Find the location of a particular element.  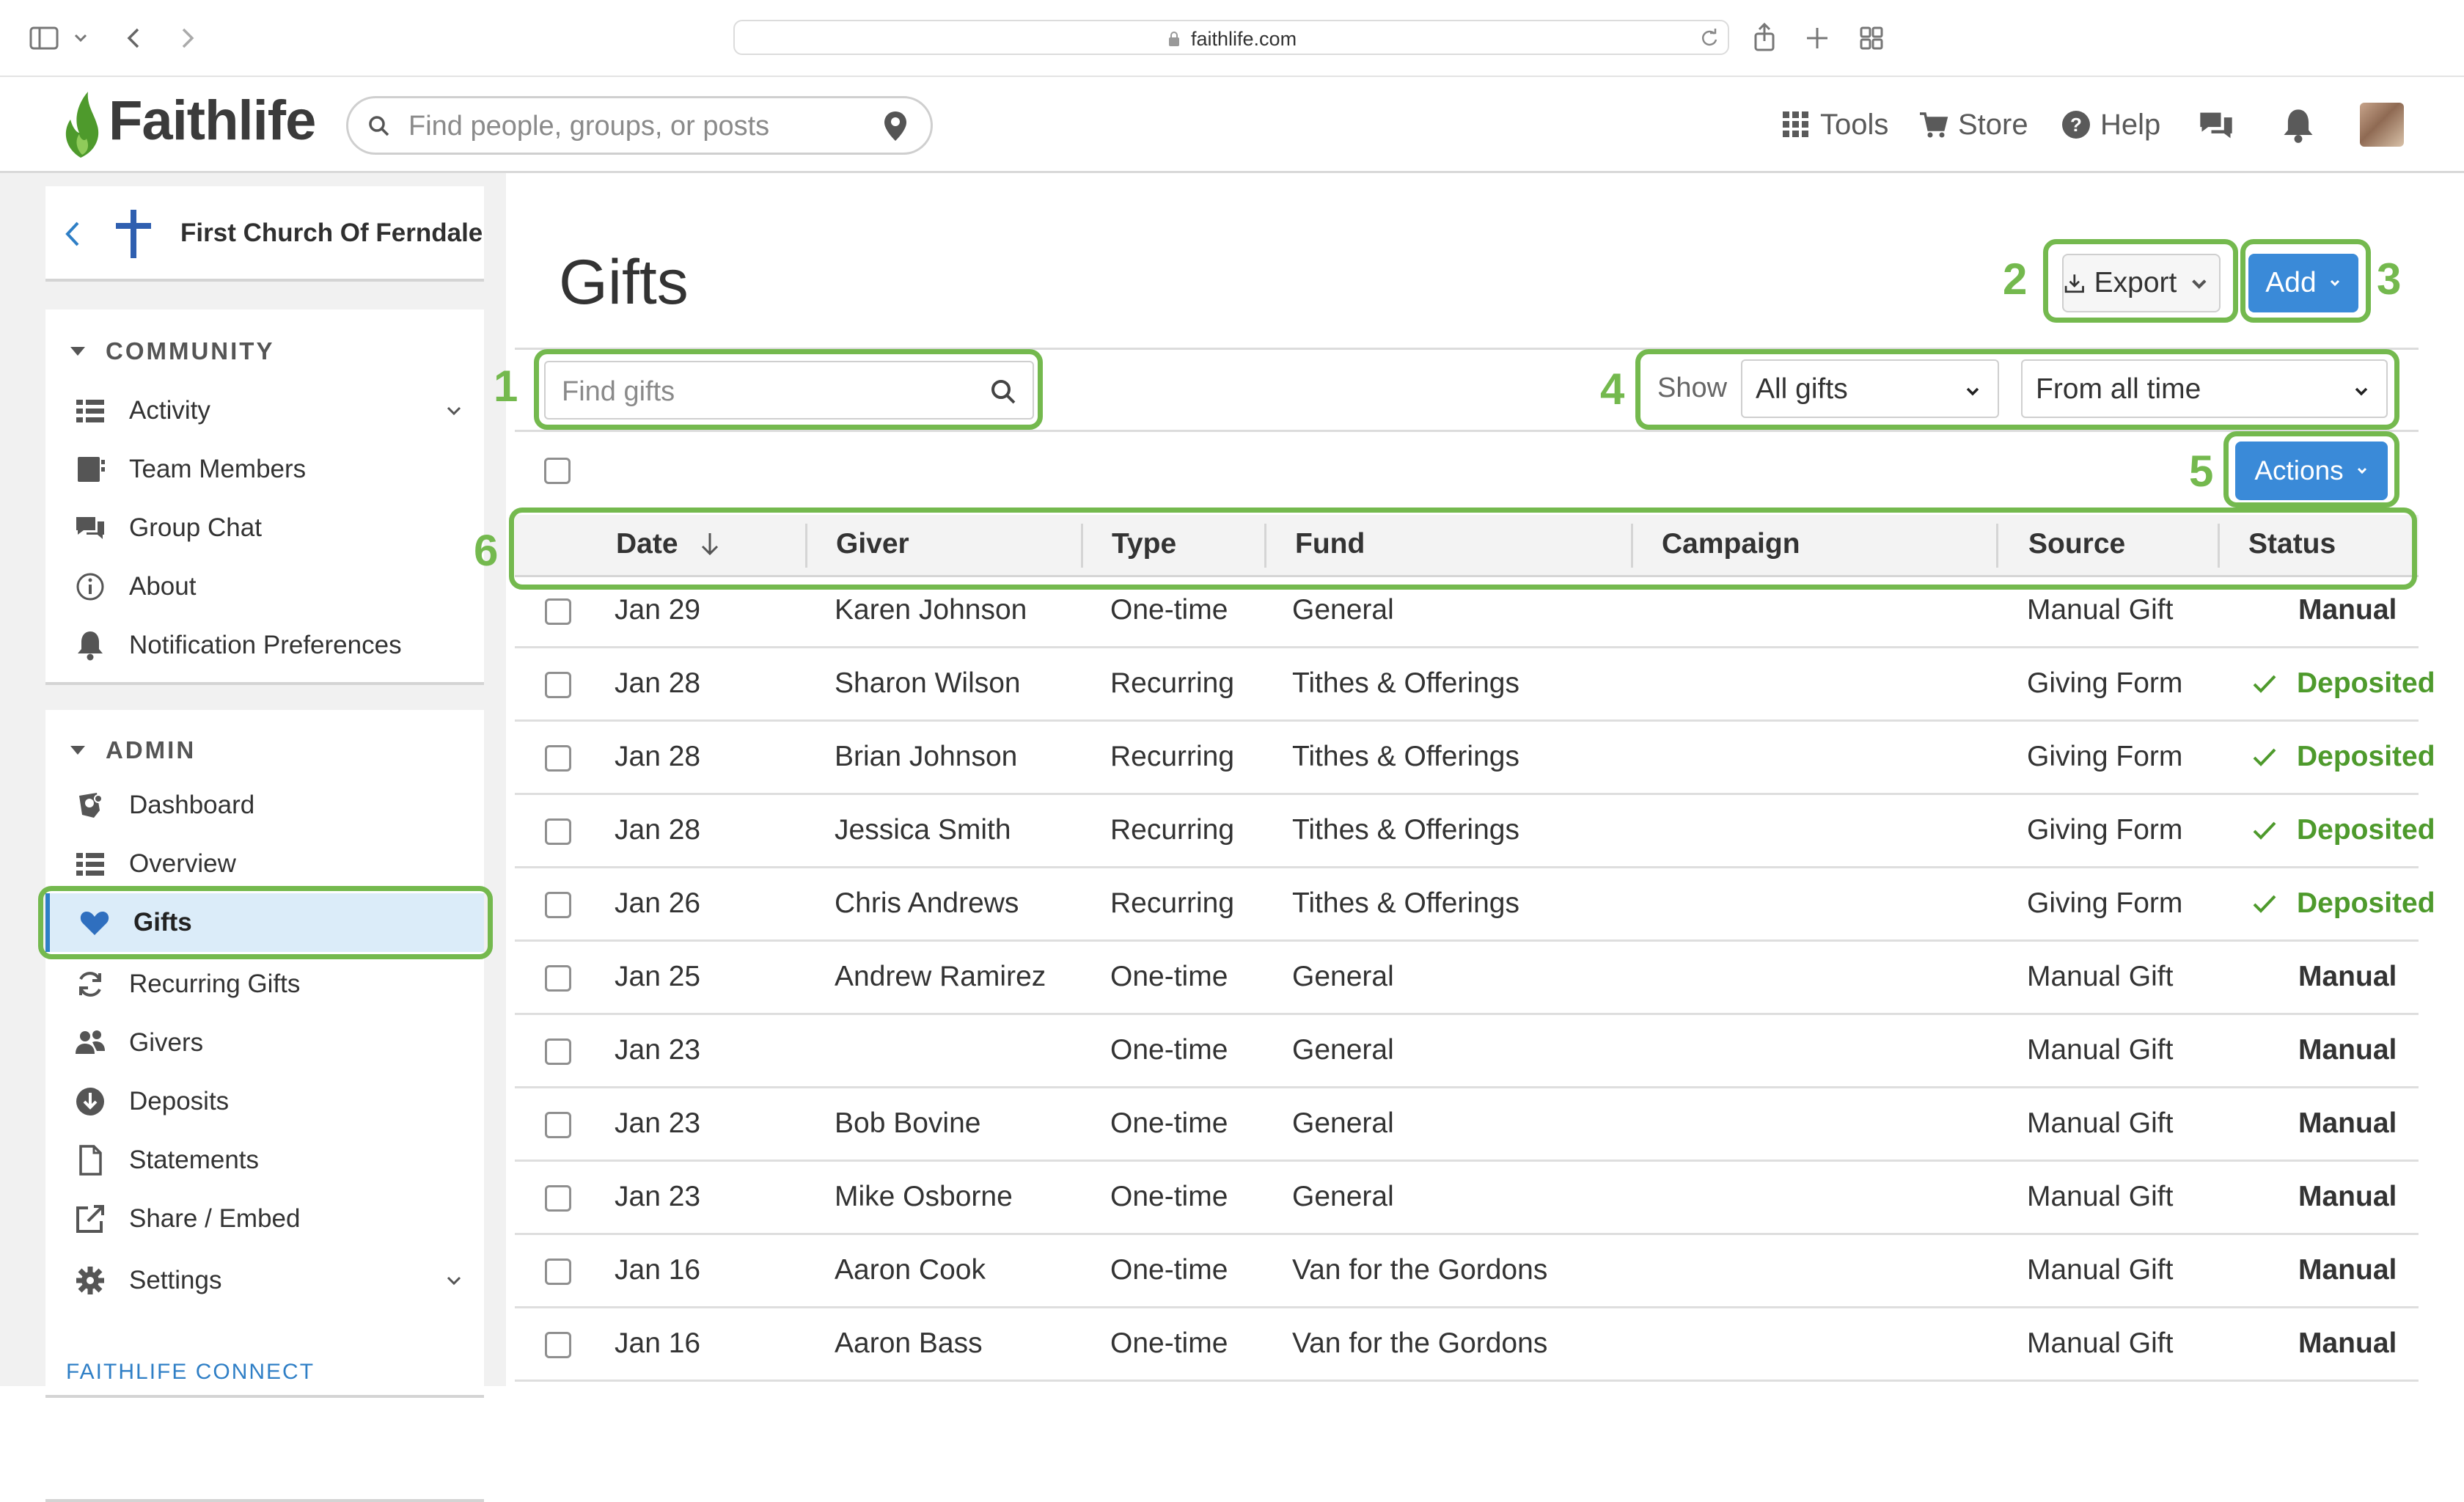

sidebar-item-activity: Activity is located at coordinates (264, 410).